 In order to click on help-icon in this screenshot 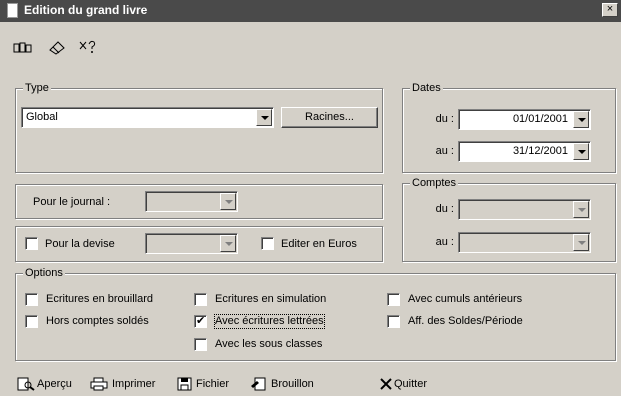, I will do `click(88, 47)`.